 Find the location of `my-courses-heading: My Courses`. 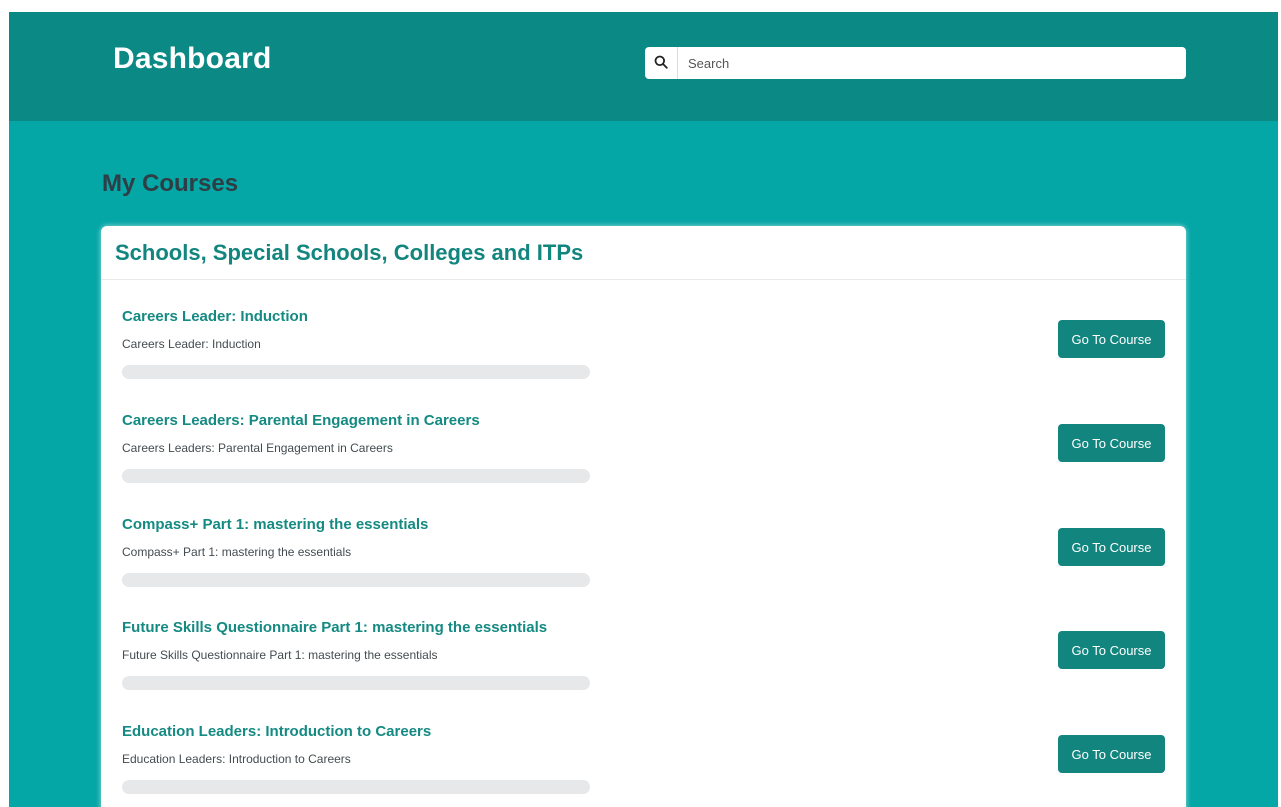

my-courses-heading: My Courses is located at coordinates (170, 183).